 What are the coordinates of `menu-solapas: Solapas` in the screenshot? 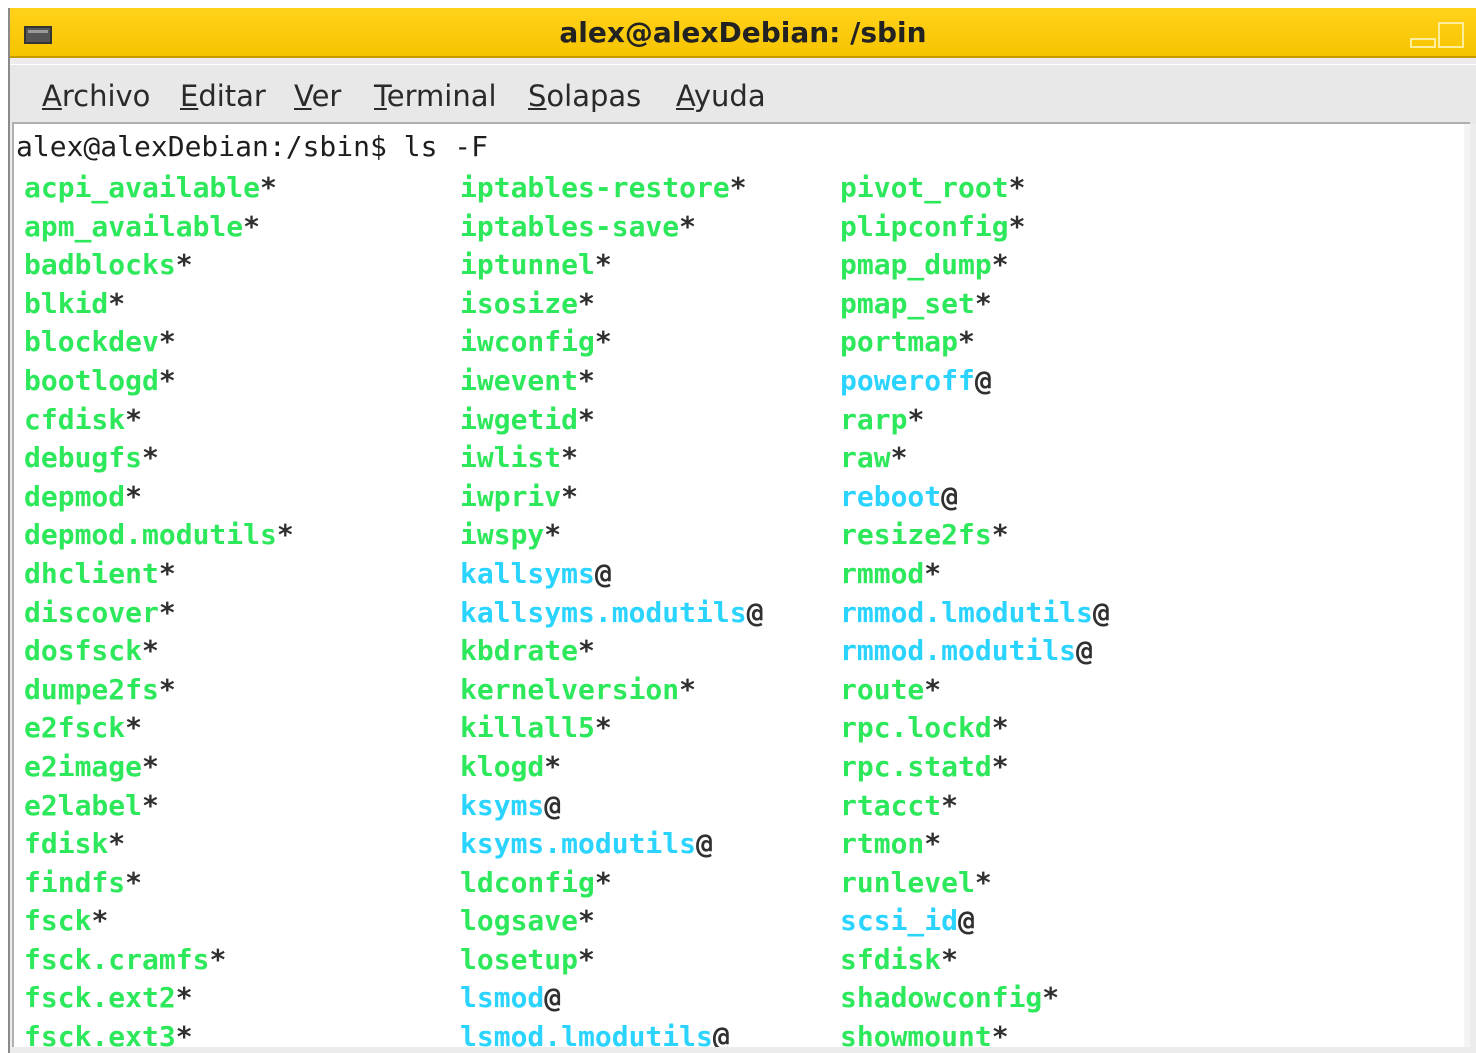 It's located at (584, 96).